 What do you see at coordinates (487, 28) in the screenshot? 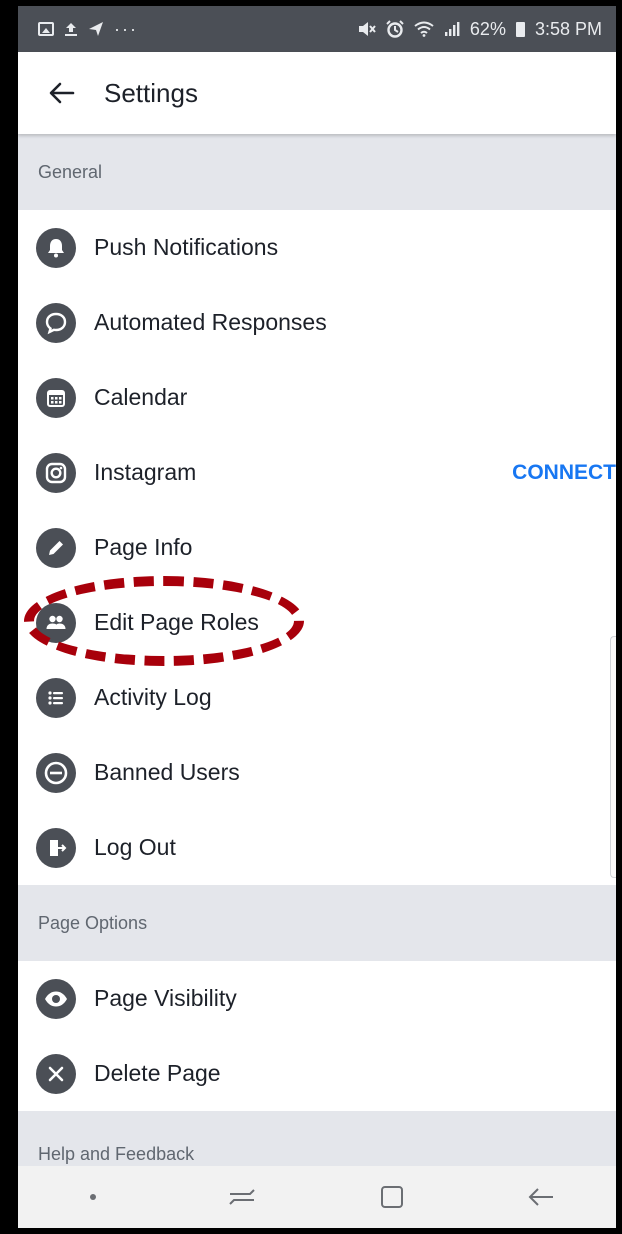
I see `battery-percent: 62%` at bounding box center [487, 28].